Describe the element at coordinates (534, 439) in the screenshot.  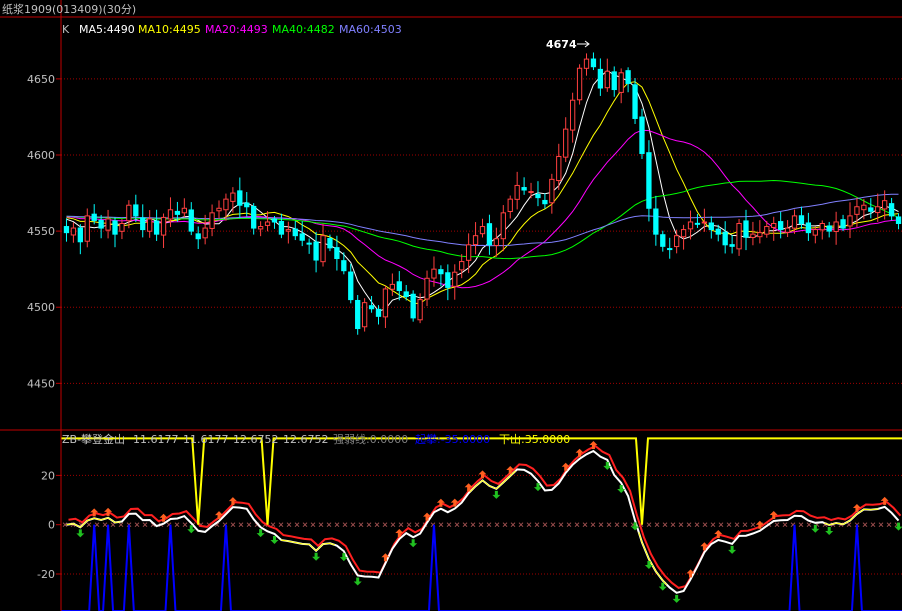
I see `descend-value: 下山:35.0000` at that location.